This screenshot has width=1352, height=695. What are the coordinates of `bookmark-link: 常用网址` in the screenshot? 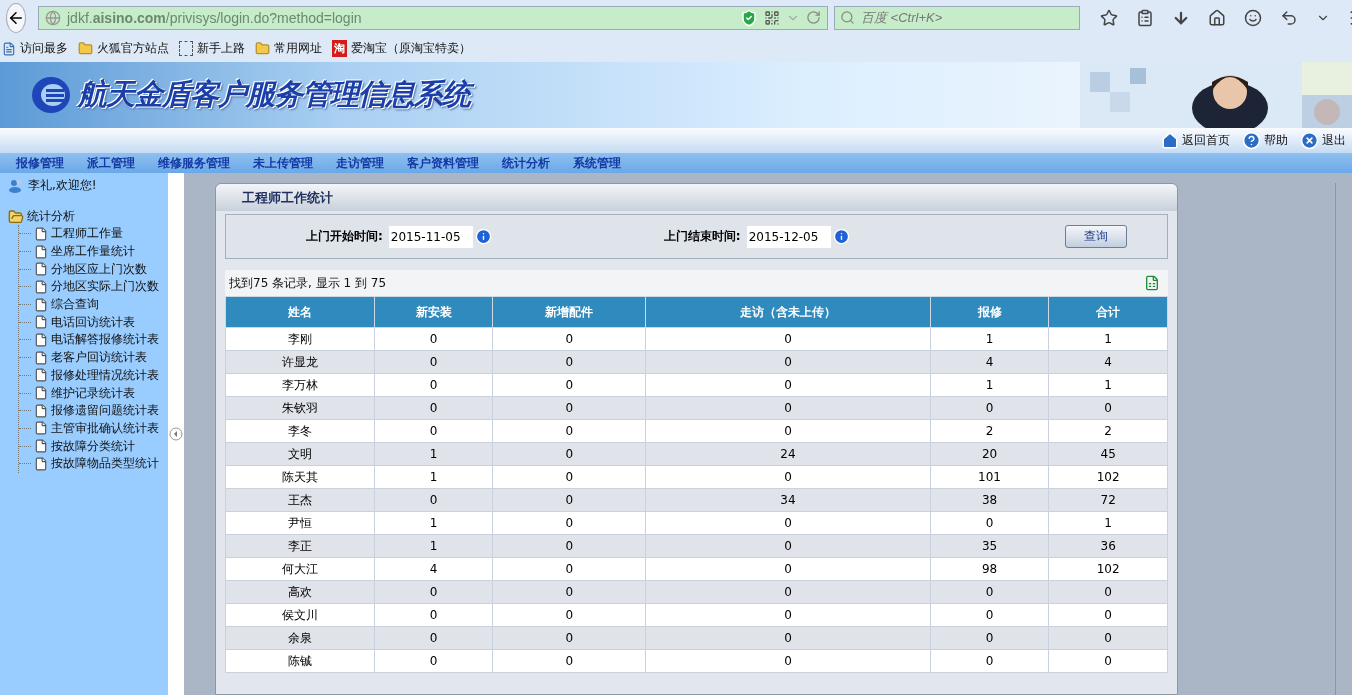 It's located at (288, 48).